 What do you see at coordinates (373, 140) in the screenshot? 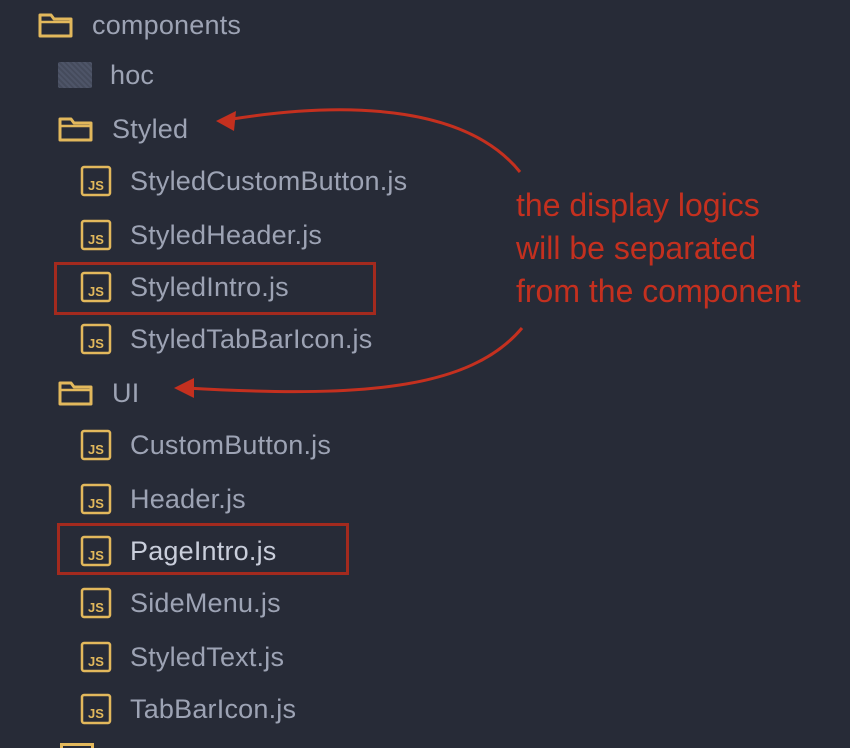
I see `arrow-to-styled-folder` at bounding box center [373, 140].